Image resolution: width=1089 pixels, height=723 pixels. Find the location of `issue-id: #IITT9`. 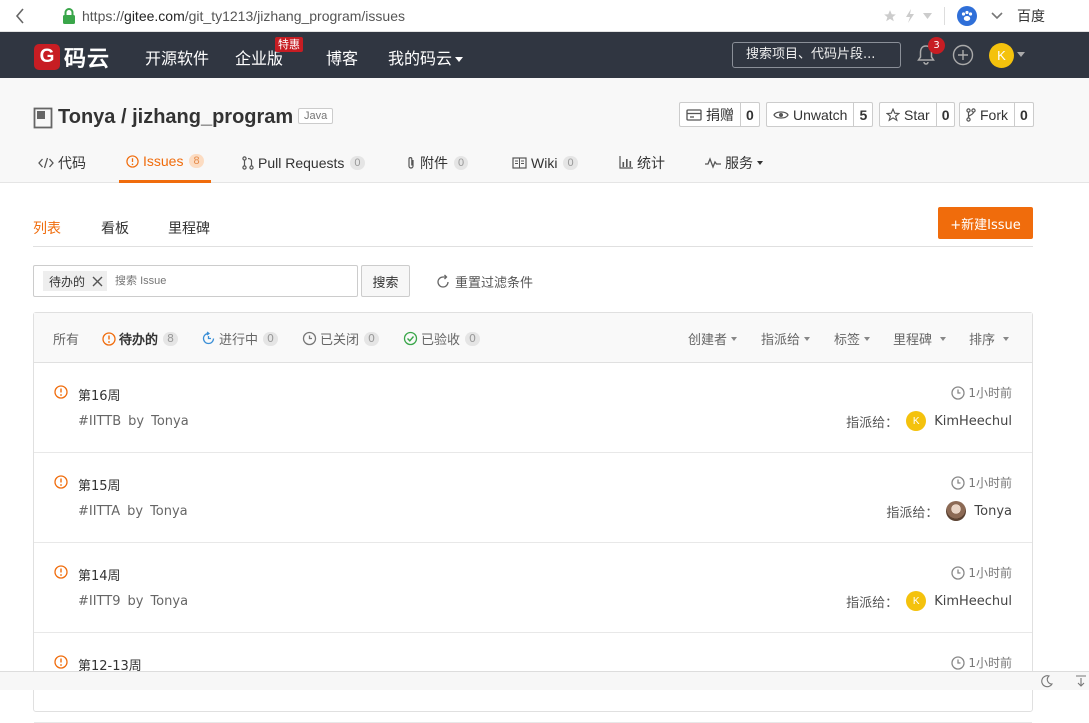

issue-id: #IITT9 is located at coordinates (99, 601).